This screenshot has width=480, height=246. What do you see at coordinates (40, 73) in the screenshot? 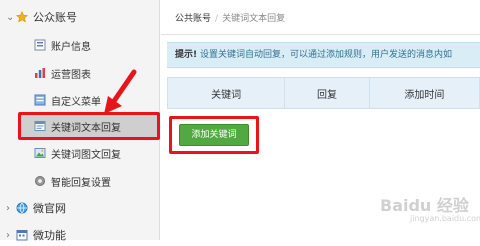
I see `bar-chart-icon` at bounding box center [40, 73].